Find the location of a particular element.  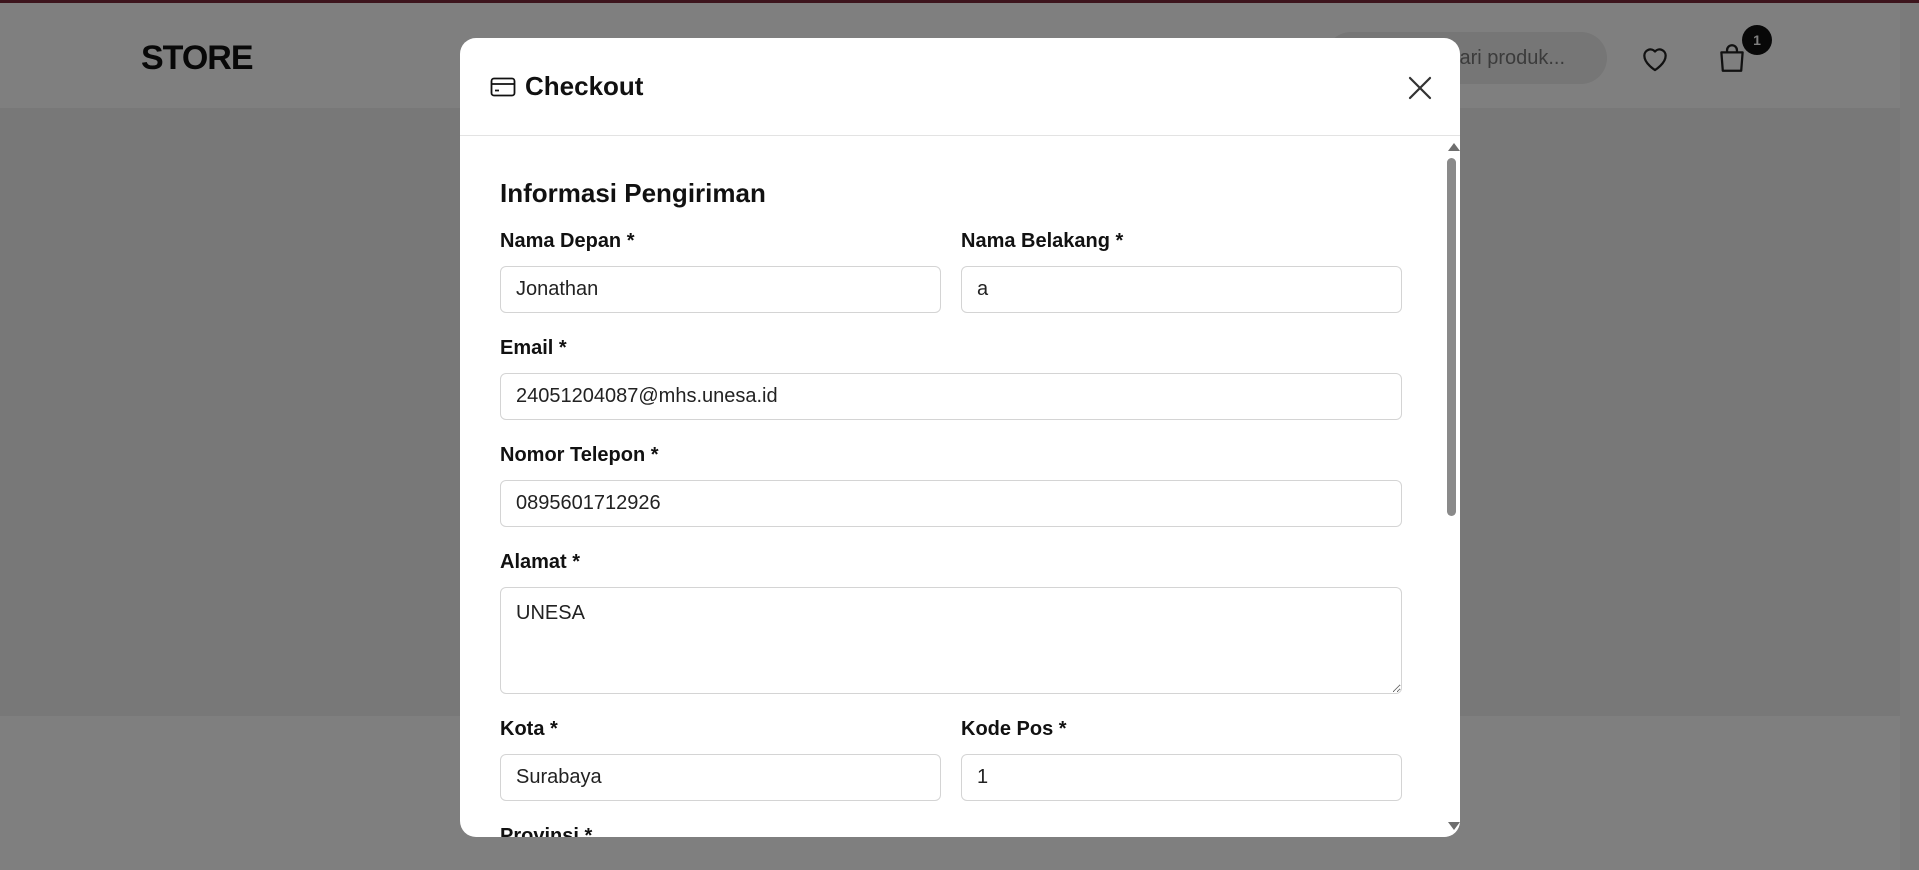

address-label: Alamat * is located at coordinates (540, 562).